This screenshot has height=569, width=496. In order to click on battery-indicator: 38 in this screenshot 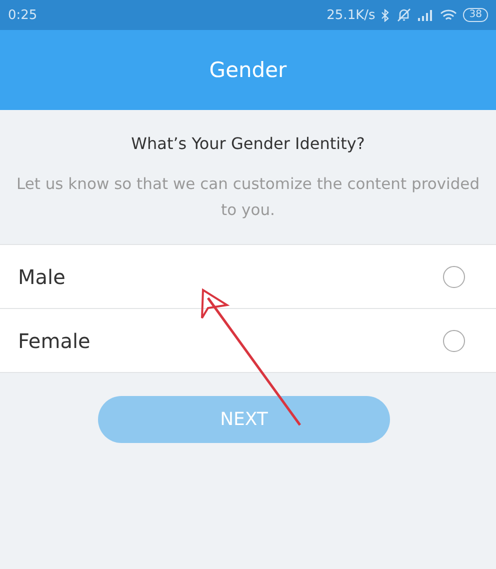, I will do `click(475, 15)`.